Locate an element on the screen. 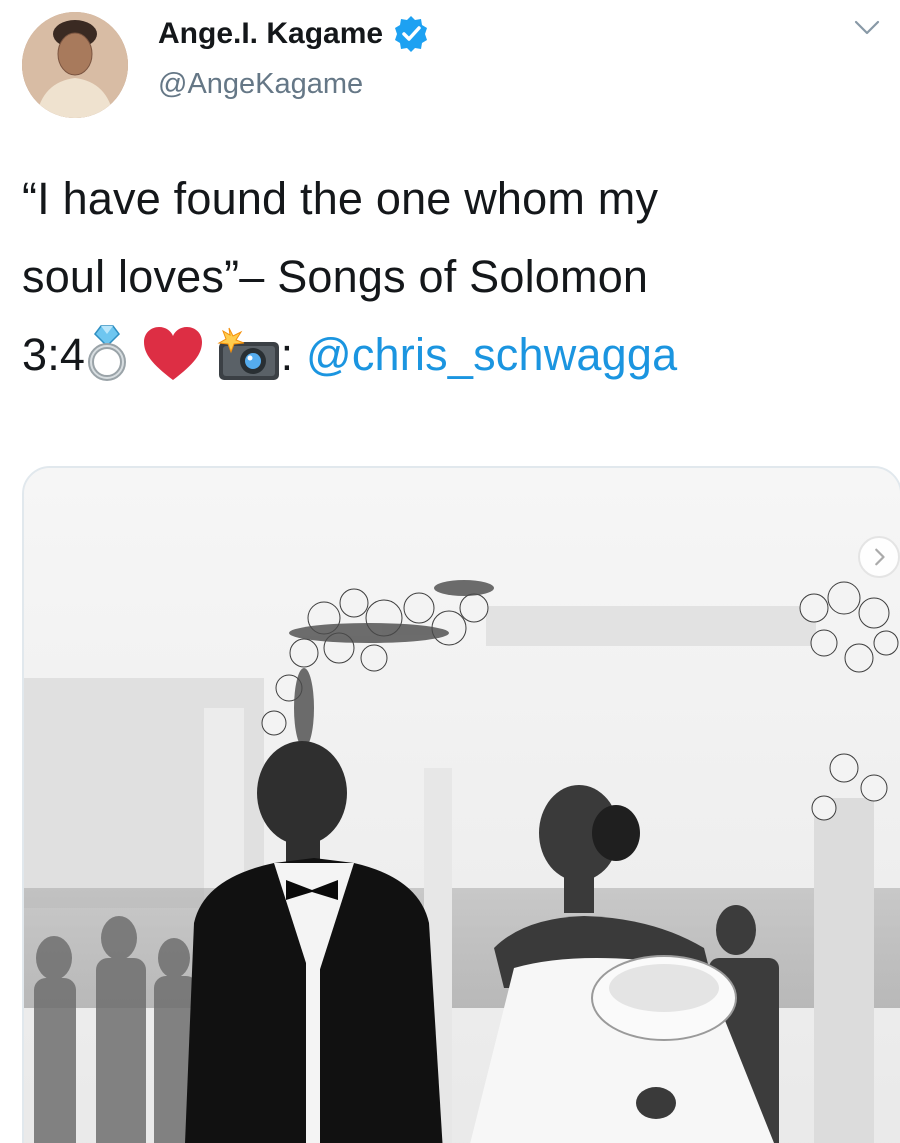 The height and width of the screenshot is (1143, 900). avatar is located at coordinates (75, 65).